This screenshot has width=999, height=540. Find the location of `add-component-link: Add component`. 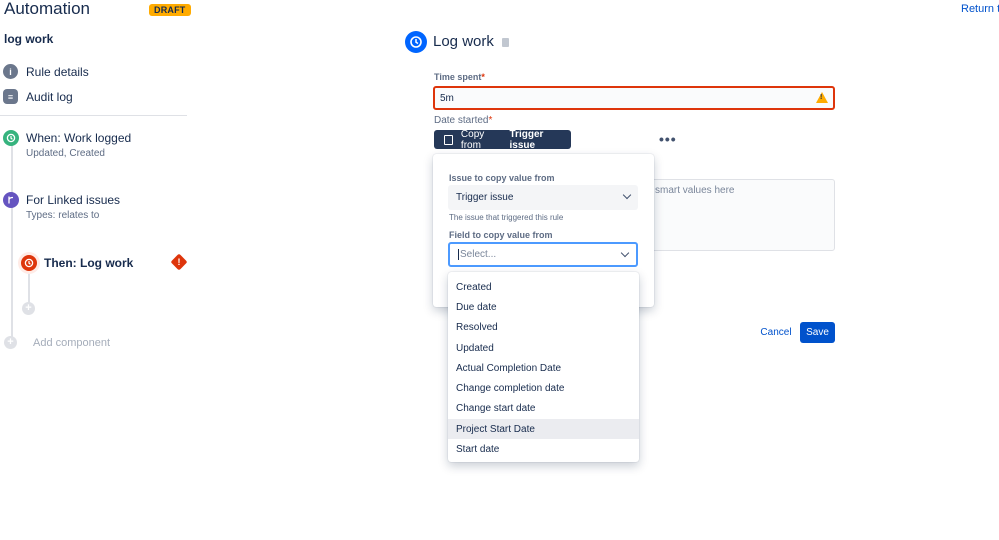

add-component-link: Add component is located at coordinates (71, 343).